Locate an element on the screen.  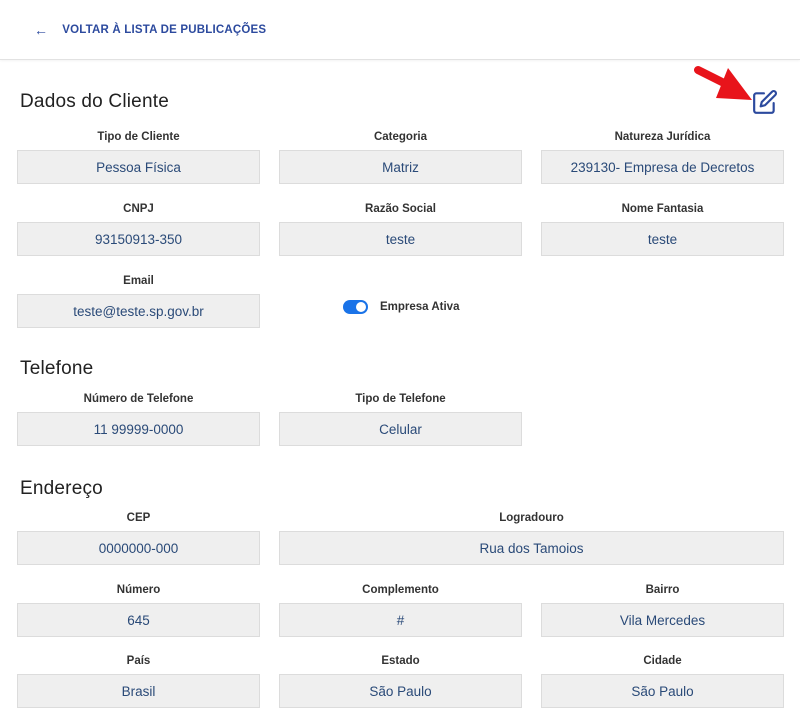
label-estado: Estado is located at coordinates (400, 661).